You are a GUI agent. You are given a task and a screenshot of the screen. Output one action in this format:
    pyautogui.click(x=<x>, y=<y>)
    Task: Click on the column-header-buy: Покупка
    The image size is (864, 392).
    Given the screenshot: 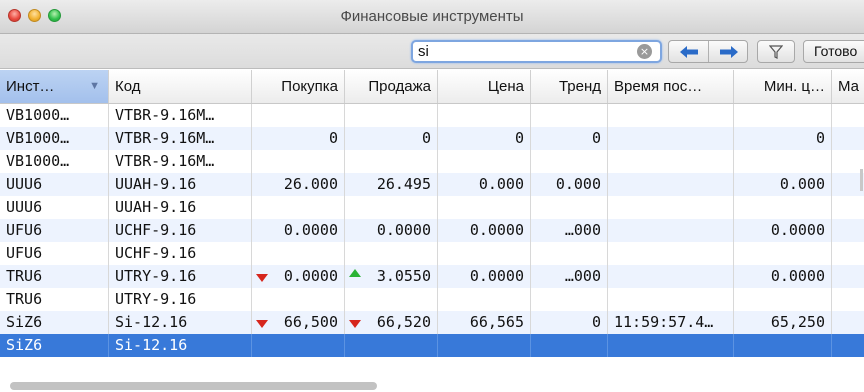 What is the action you would take?
    pyautogui.click(x=298, y=86)
    